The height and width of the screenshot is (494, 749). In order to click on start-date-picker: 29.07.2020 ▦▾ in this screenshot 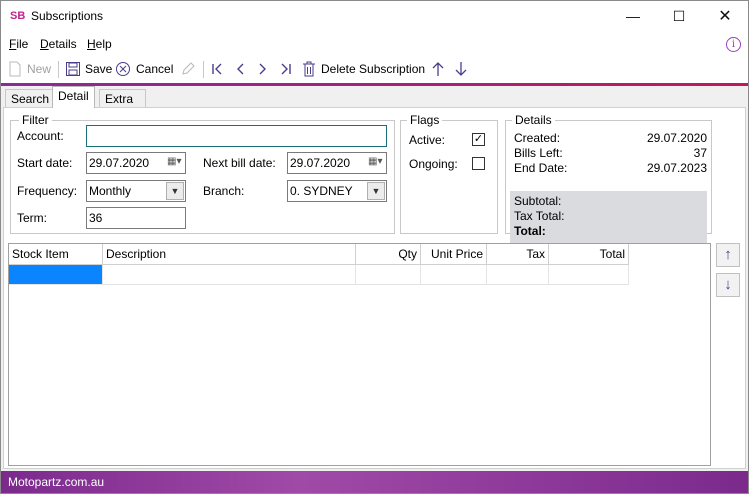, I will do `click(136, 163)`.